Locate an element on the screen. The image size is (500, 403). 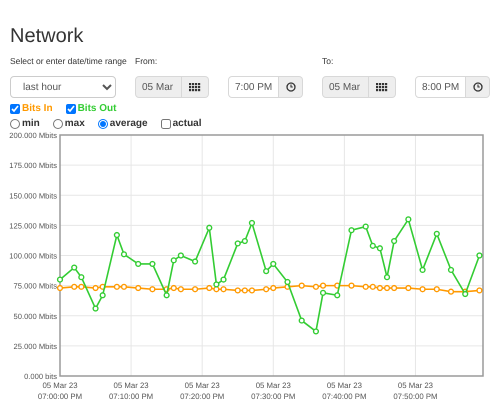
mode-label: min is located at coordinates (31, 123).